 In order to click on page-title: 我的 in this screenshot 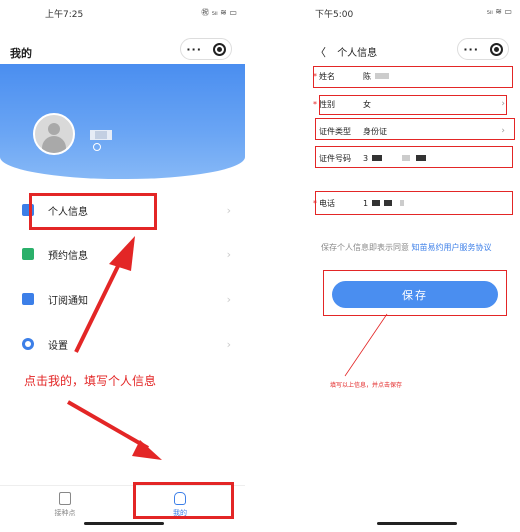, I will do `click(21, 53)`.